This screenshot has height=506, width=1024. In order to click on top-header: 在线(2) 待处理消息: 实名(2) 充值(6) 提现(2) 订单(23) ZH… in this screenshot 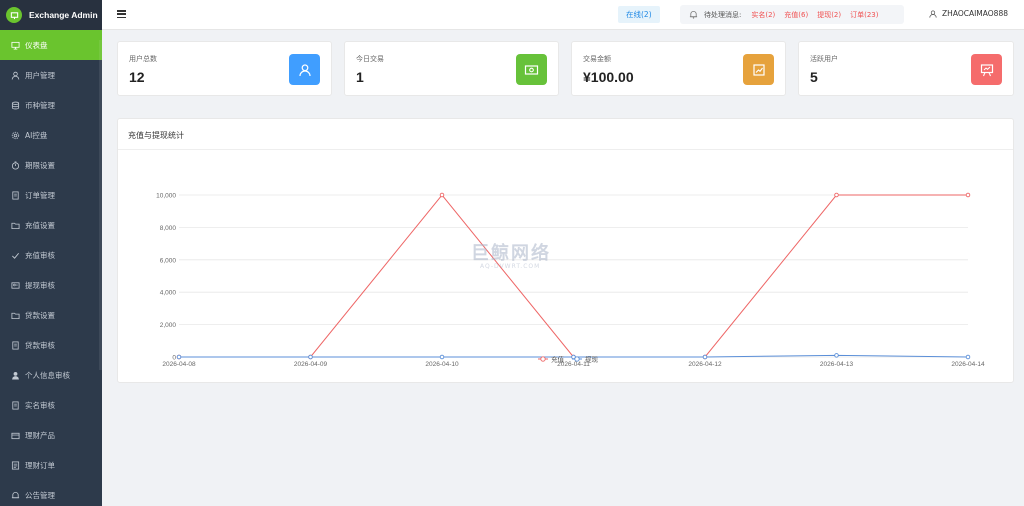, I will do `click(563, 15)`.